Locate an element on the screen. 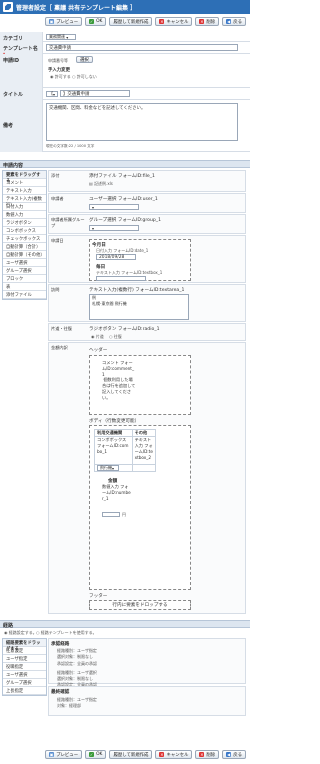 This screenshot has width=320, height=764. route-palette-item: ユーザ指定 is located at coordinates (24, 659).